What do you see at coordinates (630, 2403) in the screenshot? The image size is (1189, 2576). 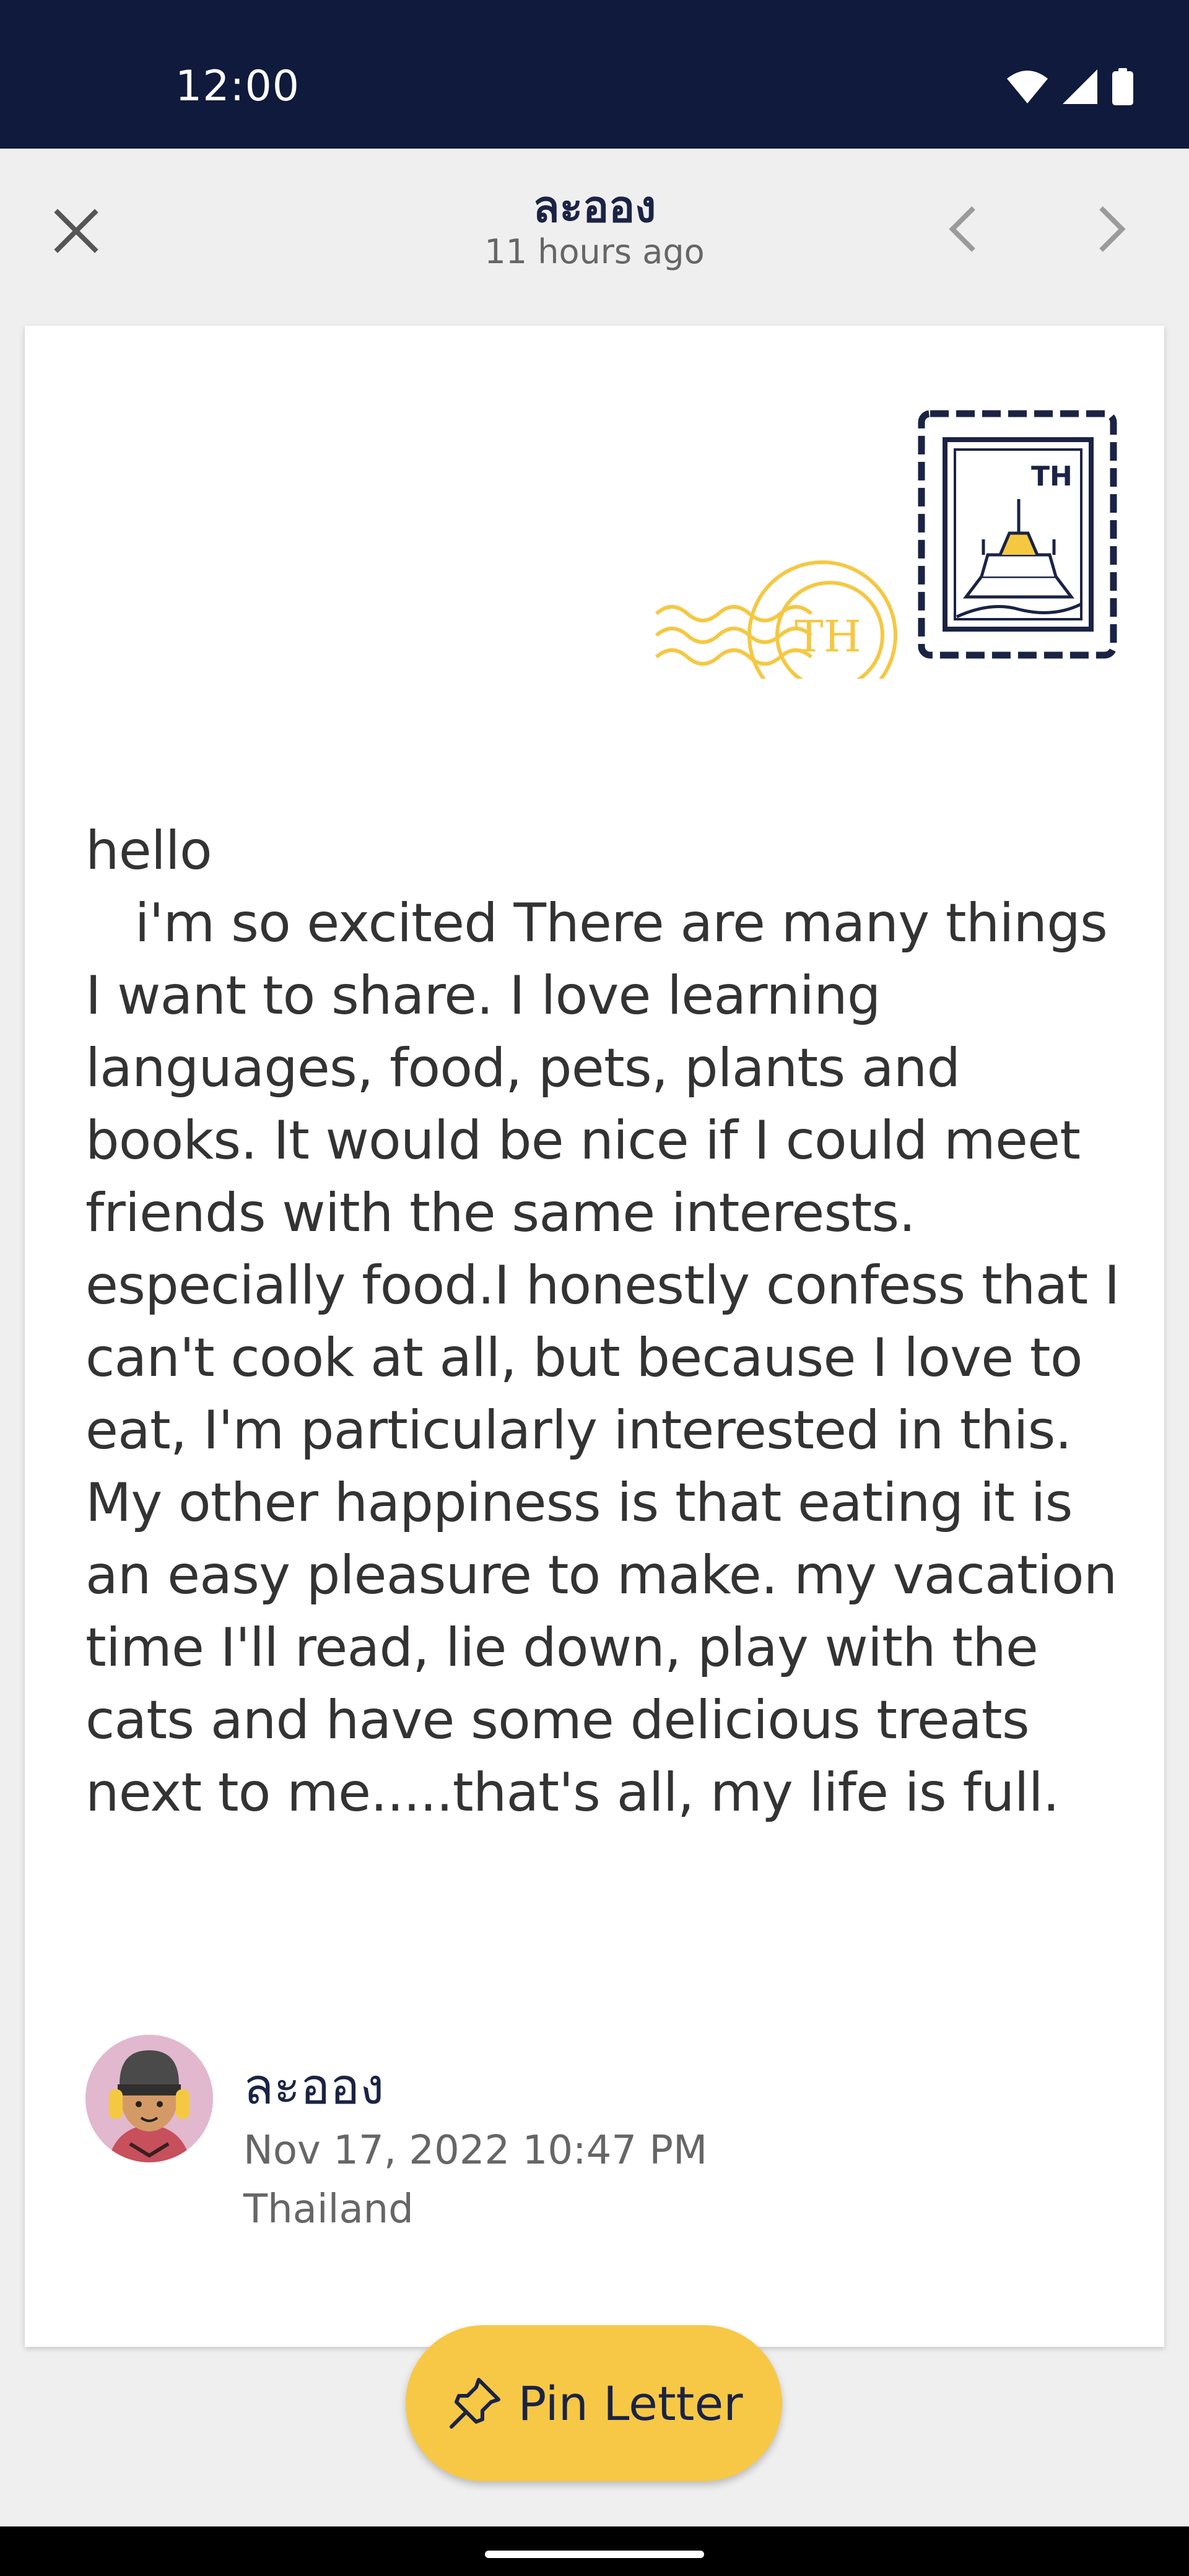 I see `pin-letter-label: Pin Letter` at bounding box center [630, 2403].